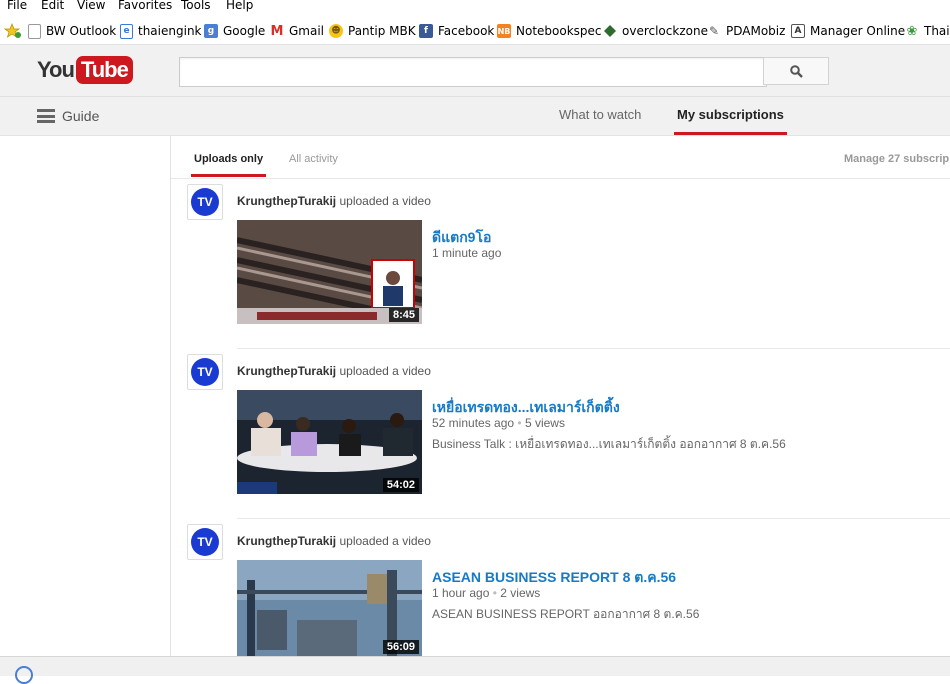  I want to click on favorite-thai: ❀ Thair, so click(927, 31).